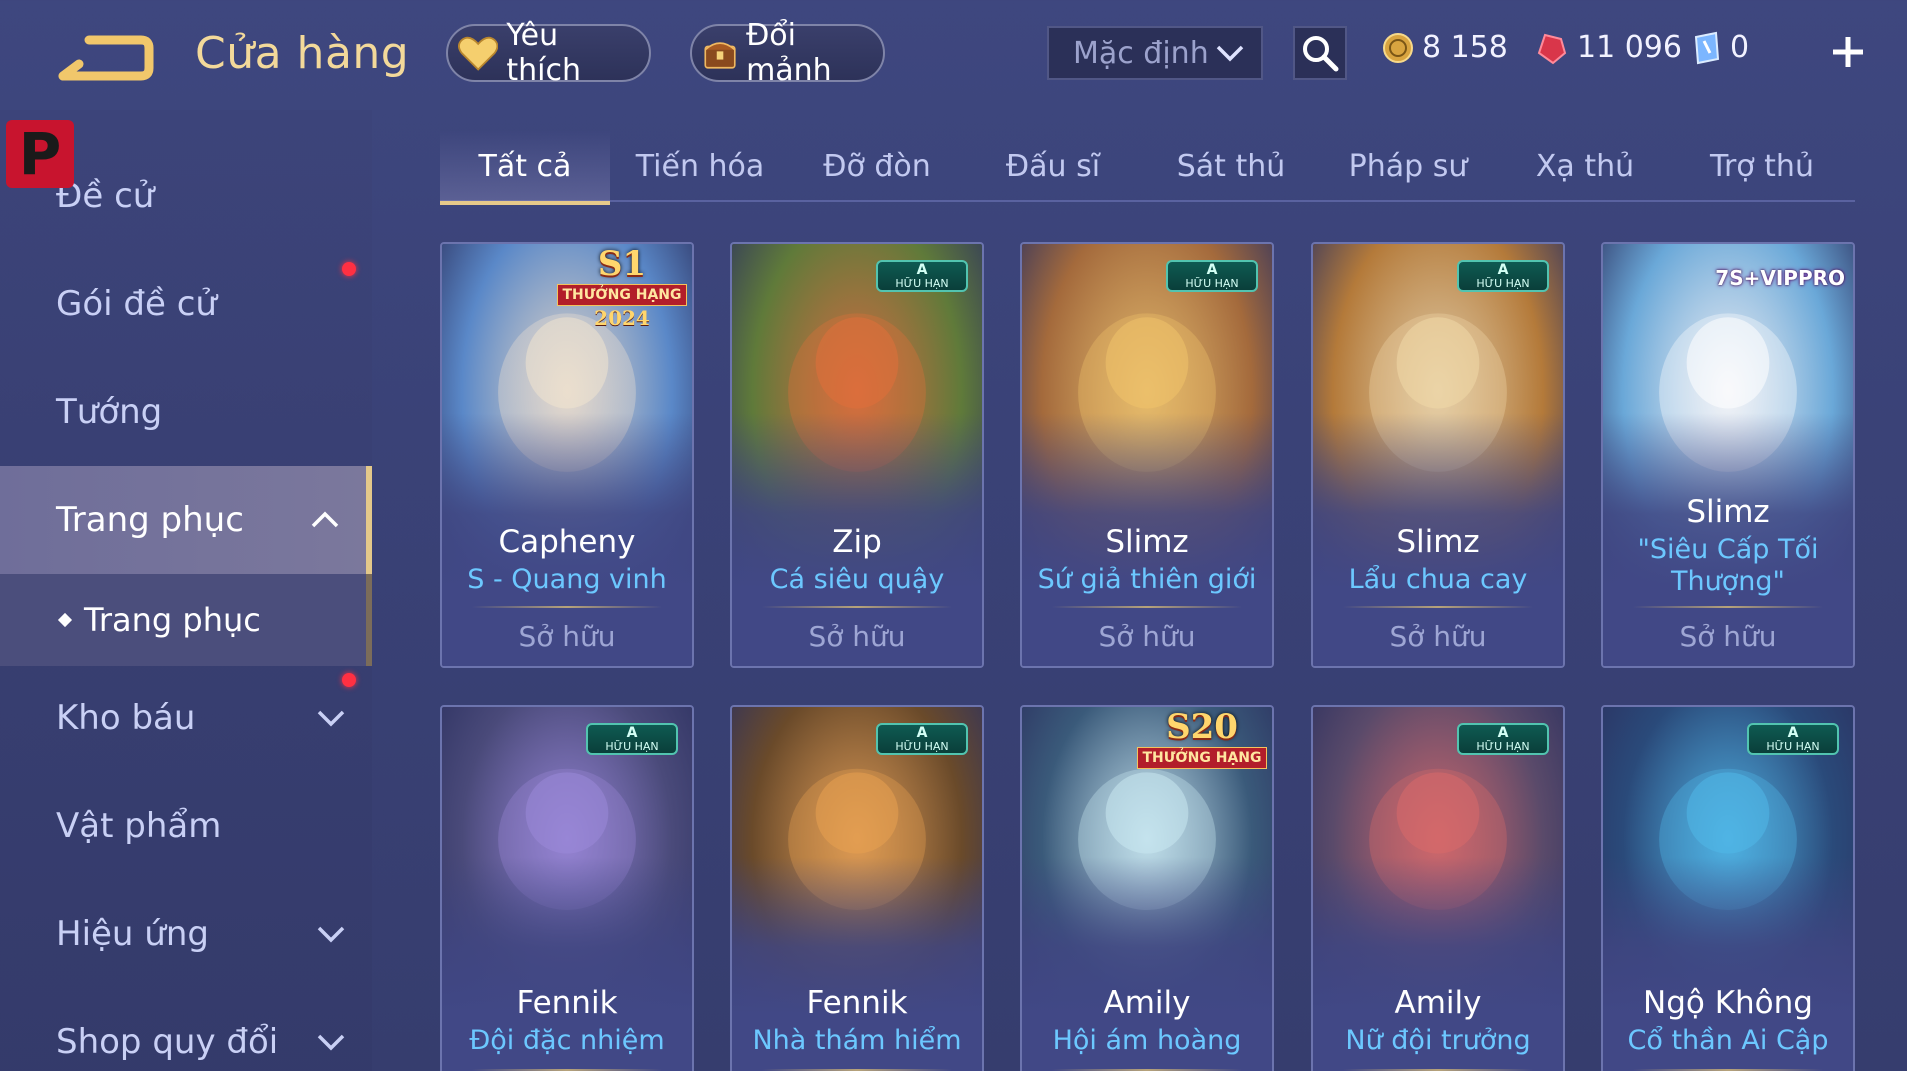 Image resolution: width=1907 pixels, height=1071 pixels. I want to click on tab-mage: Pháp sư, so click(1408, 166).